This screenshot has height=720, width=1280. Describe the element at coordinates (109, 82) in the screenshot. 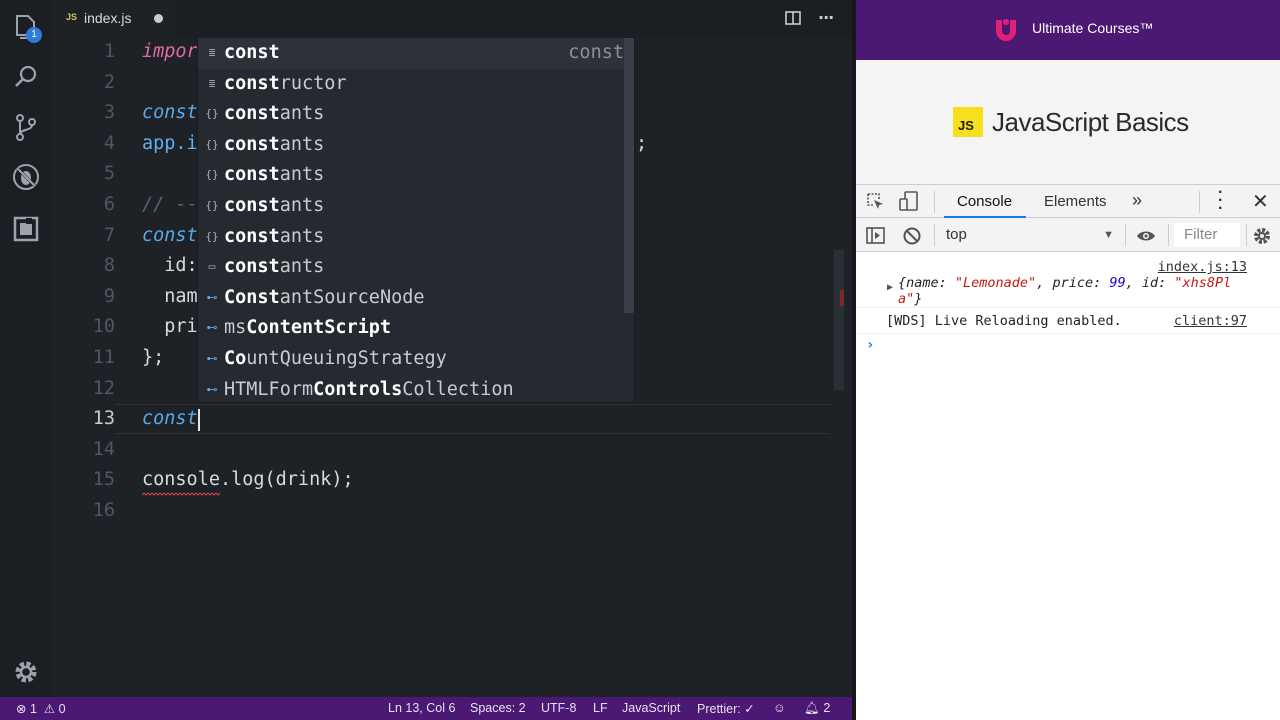

I see `line-number: 2` at that location.